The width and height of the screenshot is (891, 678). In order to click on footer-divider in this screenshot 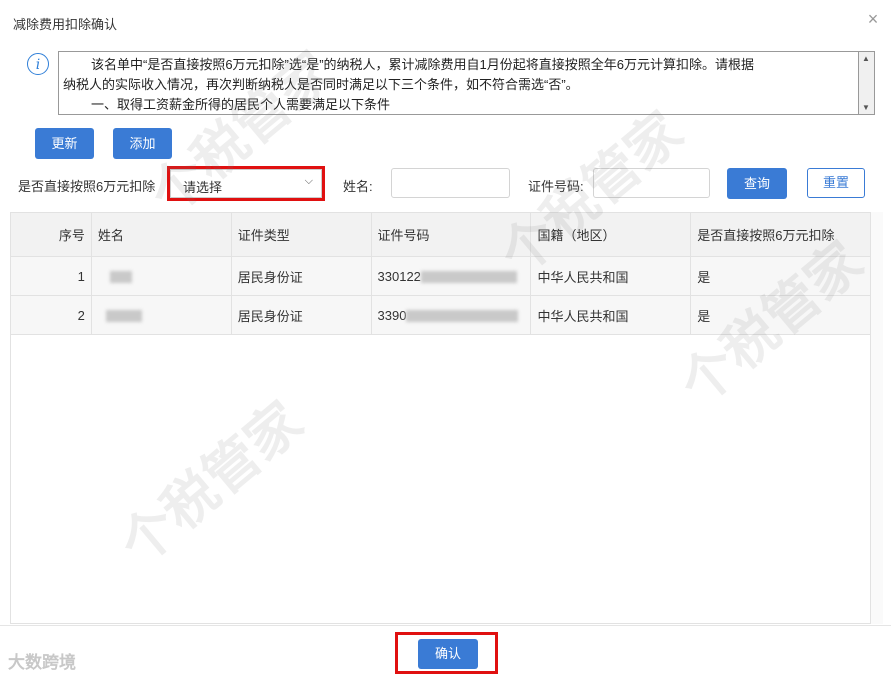, I will do `click(445, 625)`.